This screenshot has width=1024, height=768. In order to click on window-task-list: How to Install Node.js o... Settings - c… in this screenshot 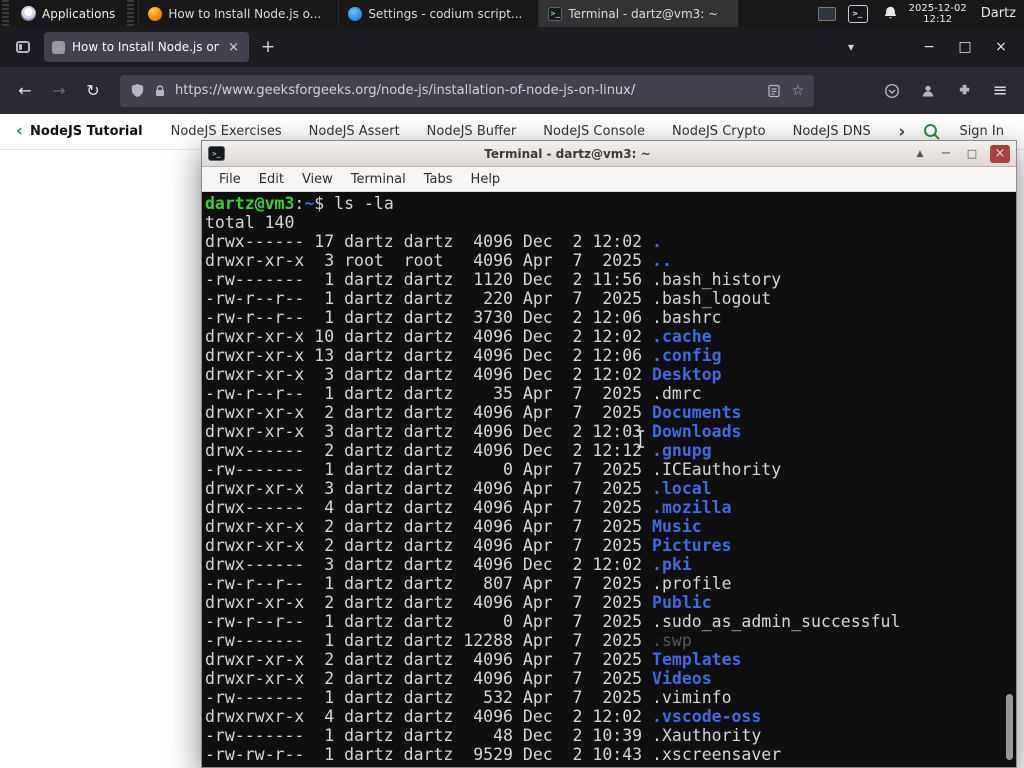, I will do `click(438, 13)`.